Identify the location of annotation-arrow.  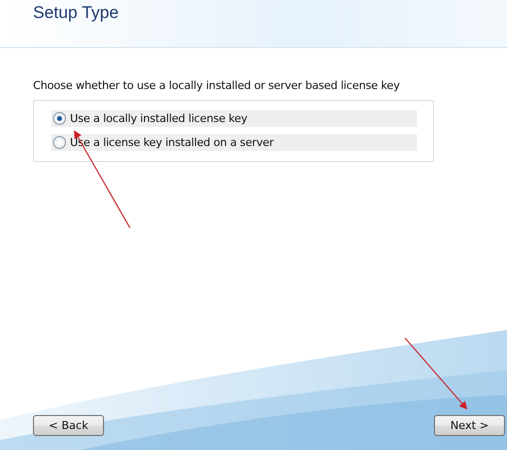
(436, 374).